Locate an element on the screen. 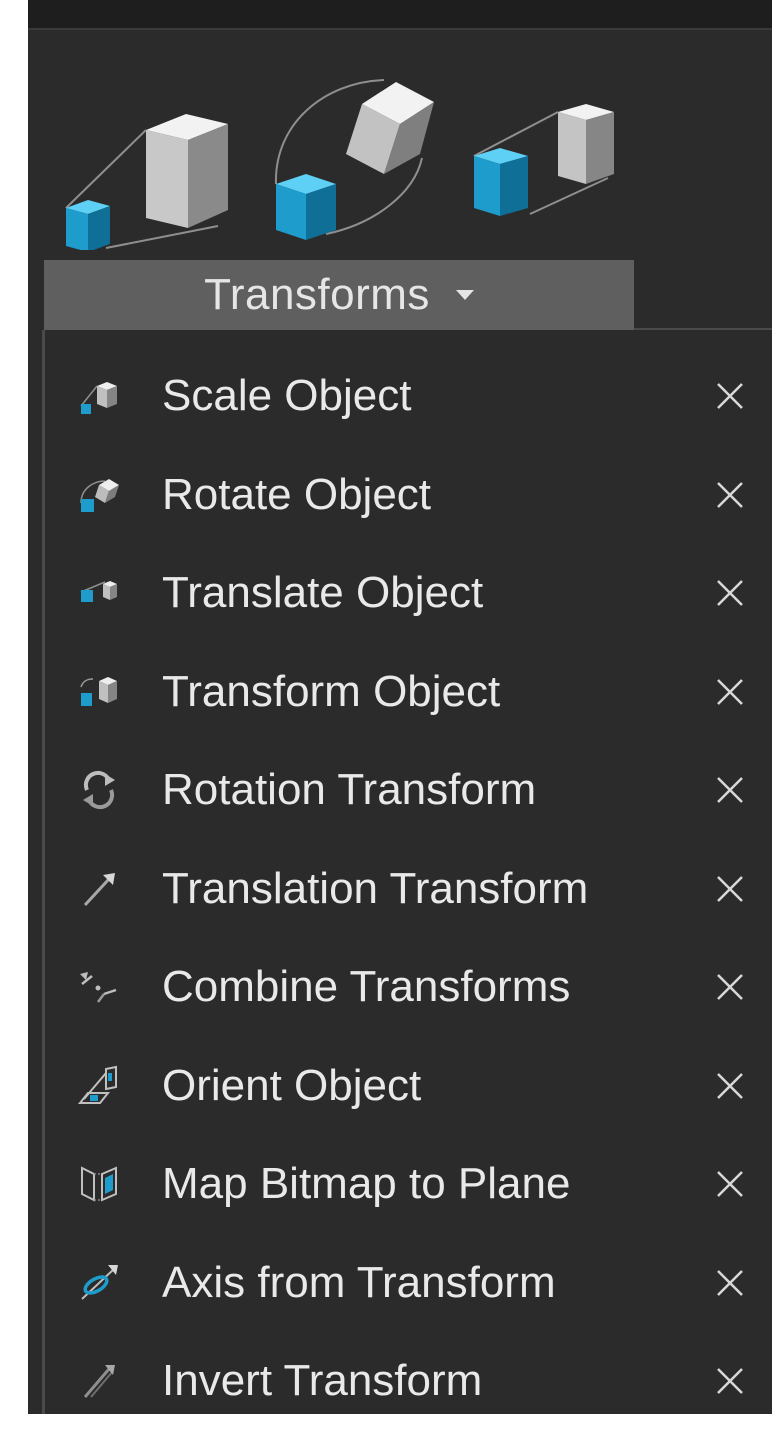  top-strip is located at coordinates (400, 15).